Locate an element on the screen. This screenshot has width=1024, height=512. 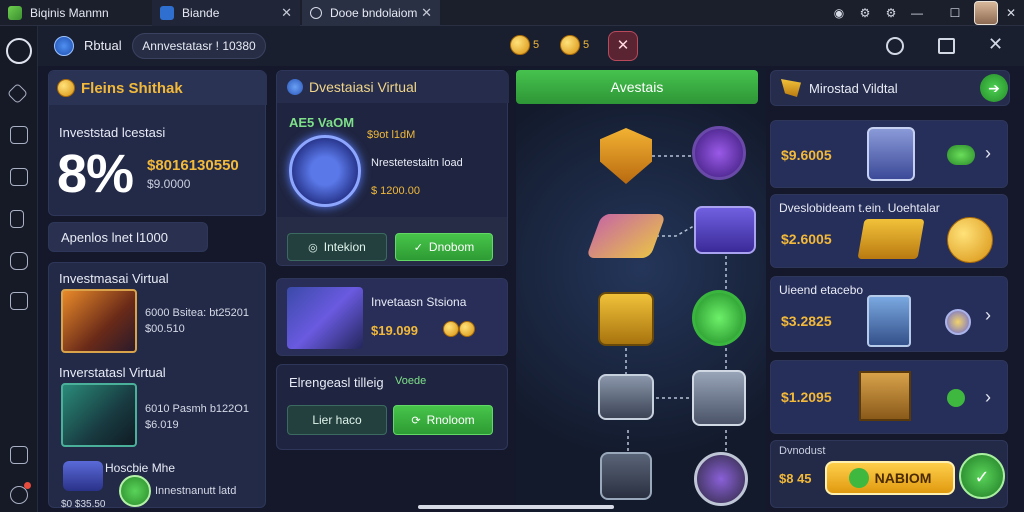
shield-card-icon is located at coordinates (891, 154).